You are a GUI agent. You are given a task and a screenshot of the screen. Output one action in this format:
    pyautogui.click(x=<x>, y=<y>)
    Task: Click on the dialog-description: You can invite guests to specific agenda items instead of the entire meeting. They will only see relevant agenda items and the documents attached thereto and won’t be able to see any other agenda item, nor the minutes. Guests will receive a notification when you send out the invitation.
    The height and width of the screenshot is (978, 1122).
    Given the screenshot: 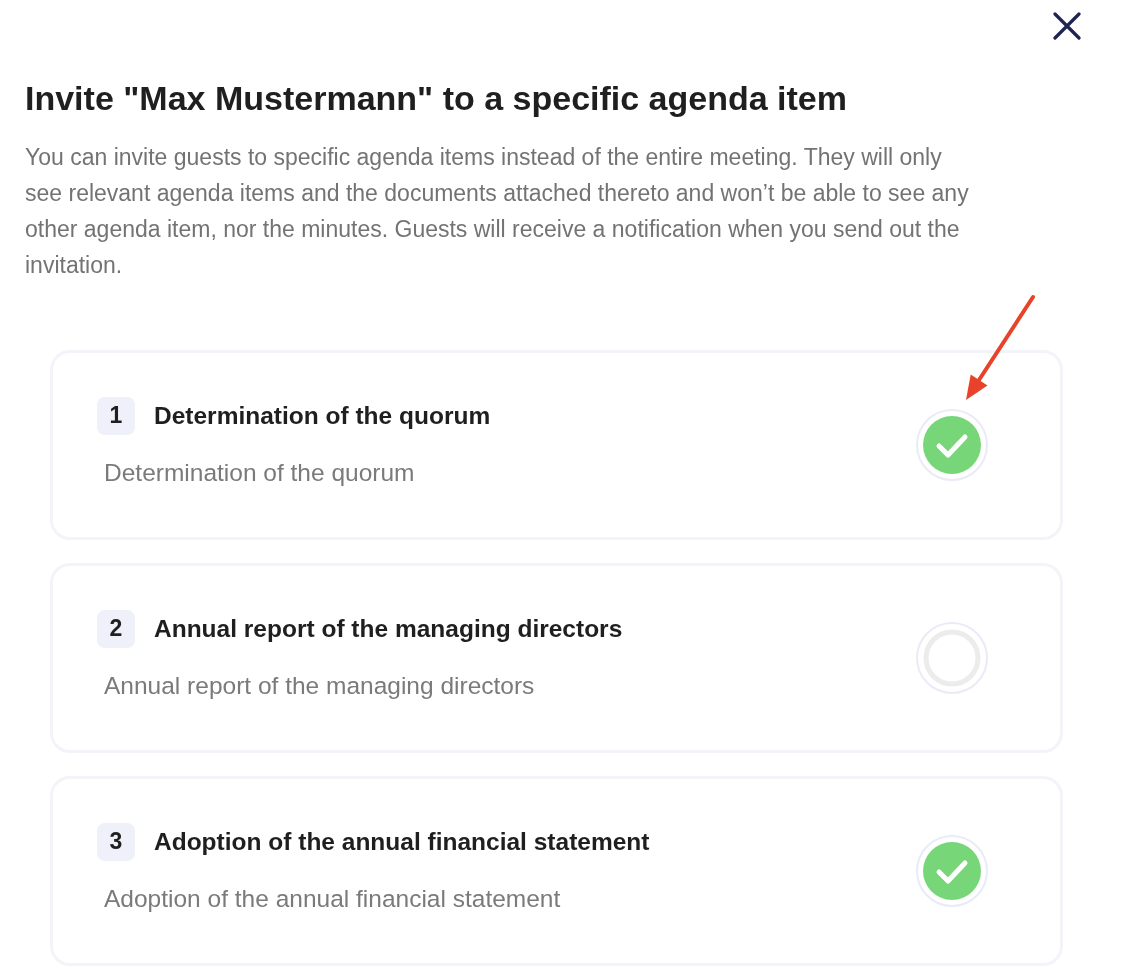 What is the action you would take?
    pyautogui.click(x=497, y=211)
    